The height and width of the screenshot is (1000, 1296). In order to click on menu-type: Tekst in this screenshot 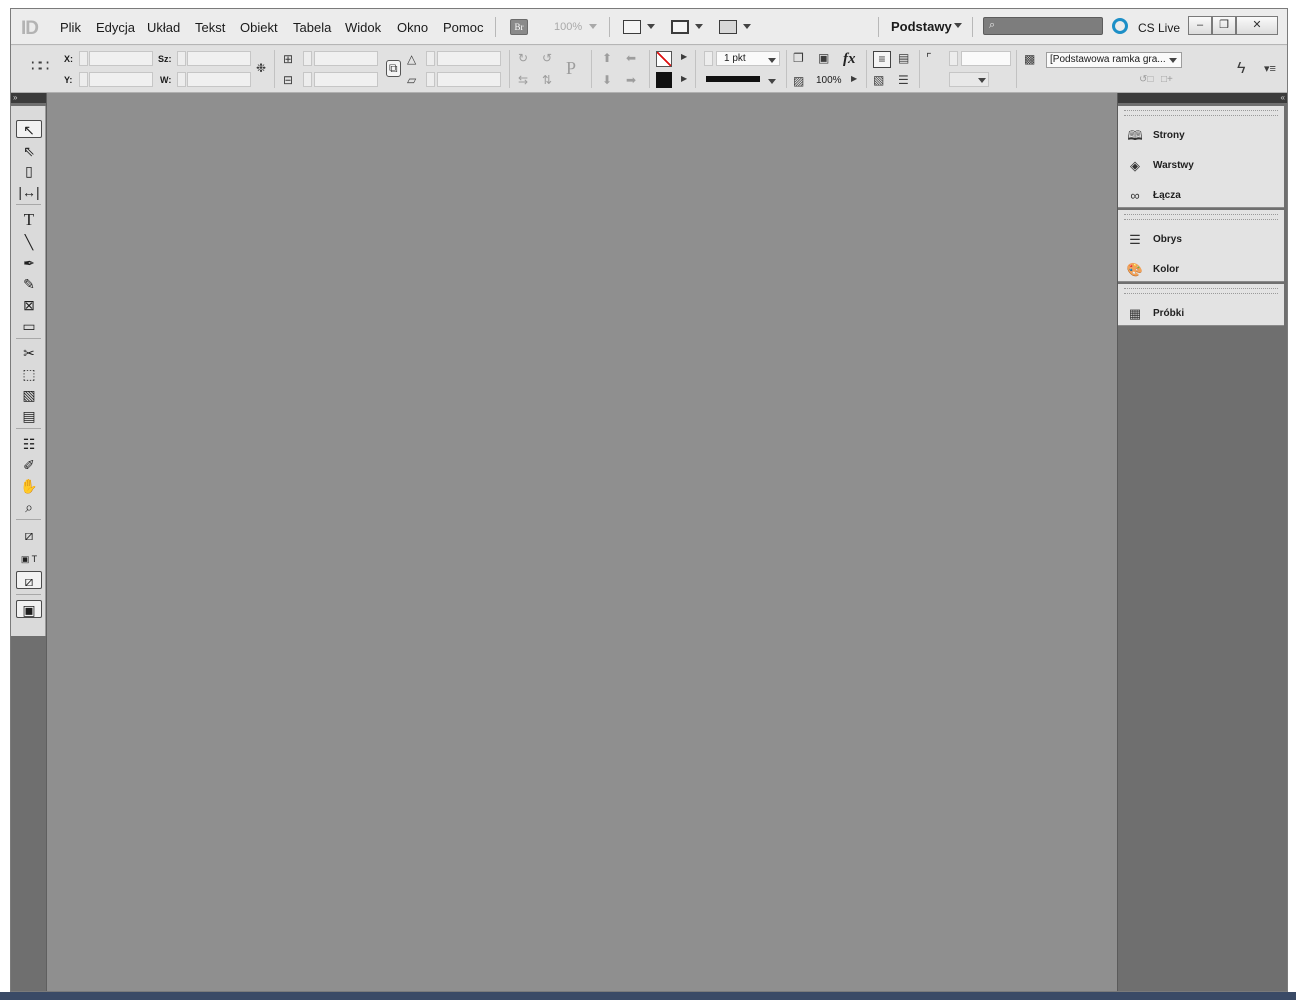, I will do `click(210, 27)`.